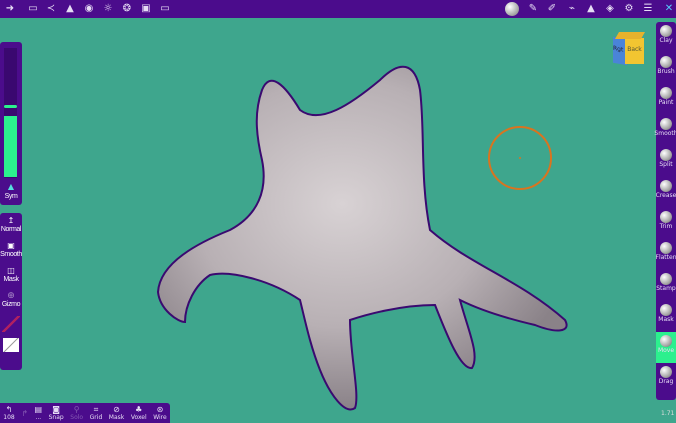 This screenshot has width=676, height=423. What do you see at coordinates (666, 31) in the screenshot?
I see `clay-tool-icon` at bounding box center [666, 31].